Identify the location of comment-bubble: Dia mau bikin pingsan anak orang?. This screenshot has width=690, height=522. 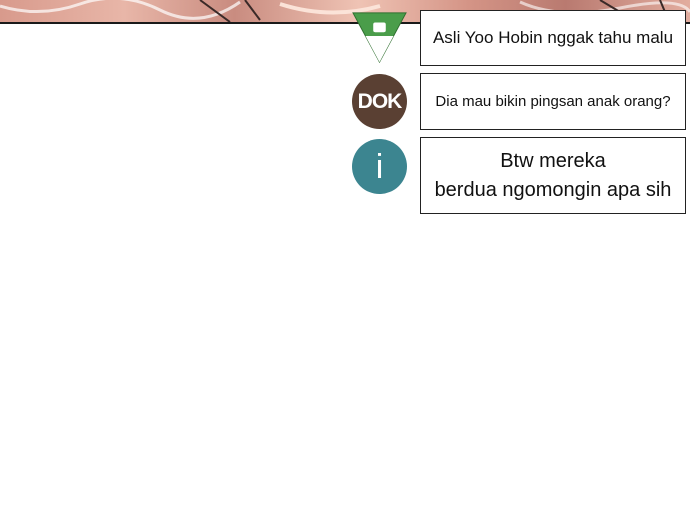
(553, 101).